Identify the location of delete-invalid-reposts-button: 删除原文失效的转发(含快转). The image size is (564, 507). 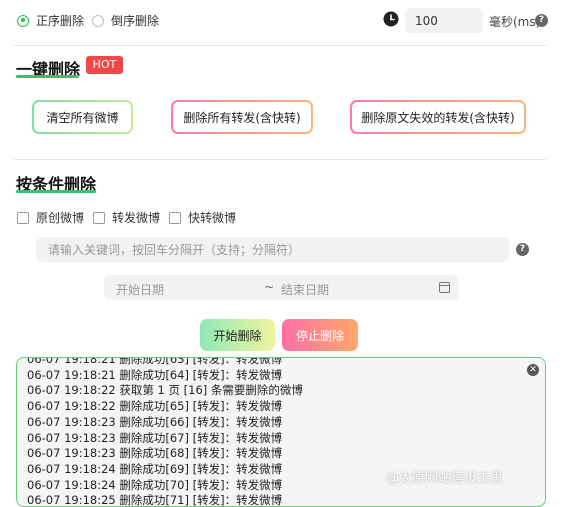
(438, 117).